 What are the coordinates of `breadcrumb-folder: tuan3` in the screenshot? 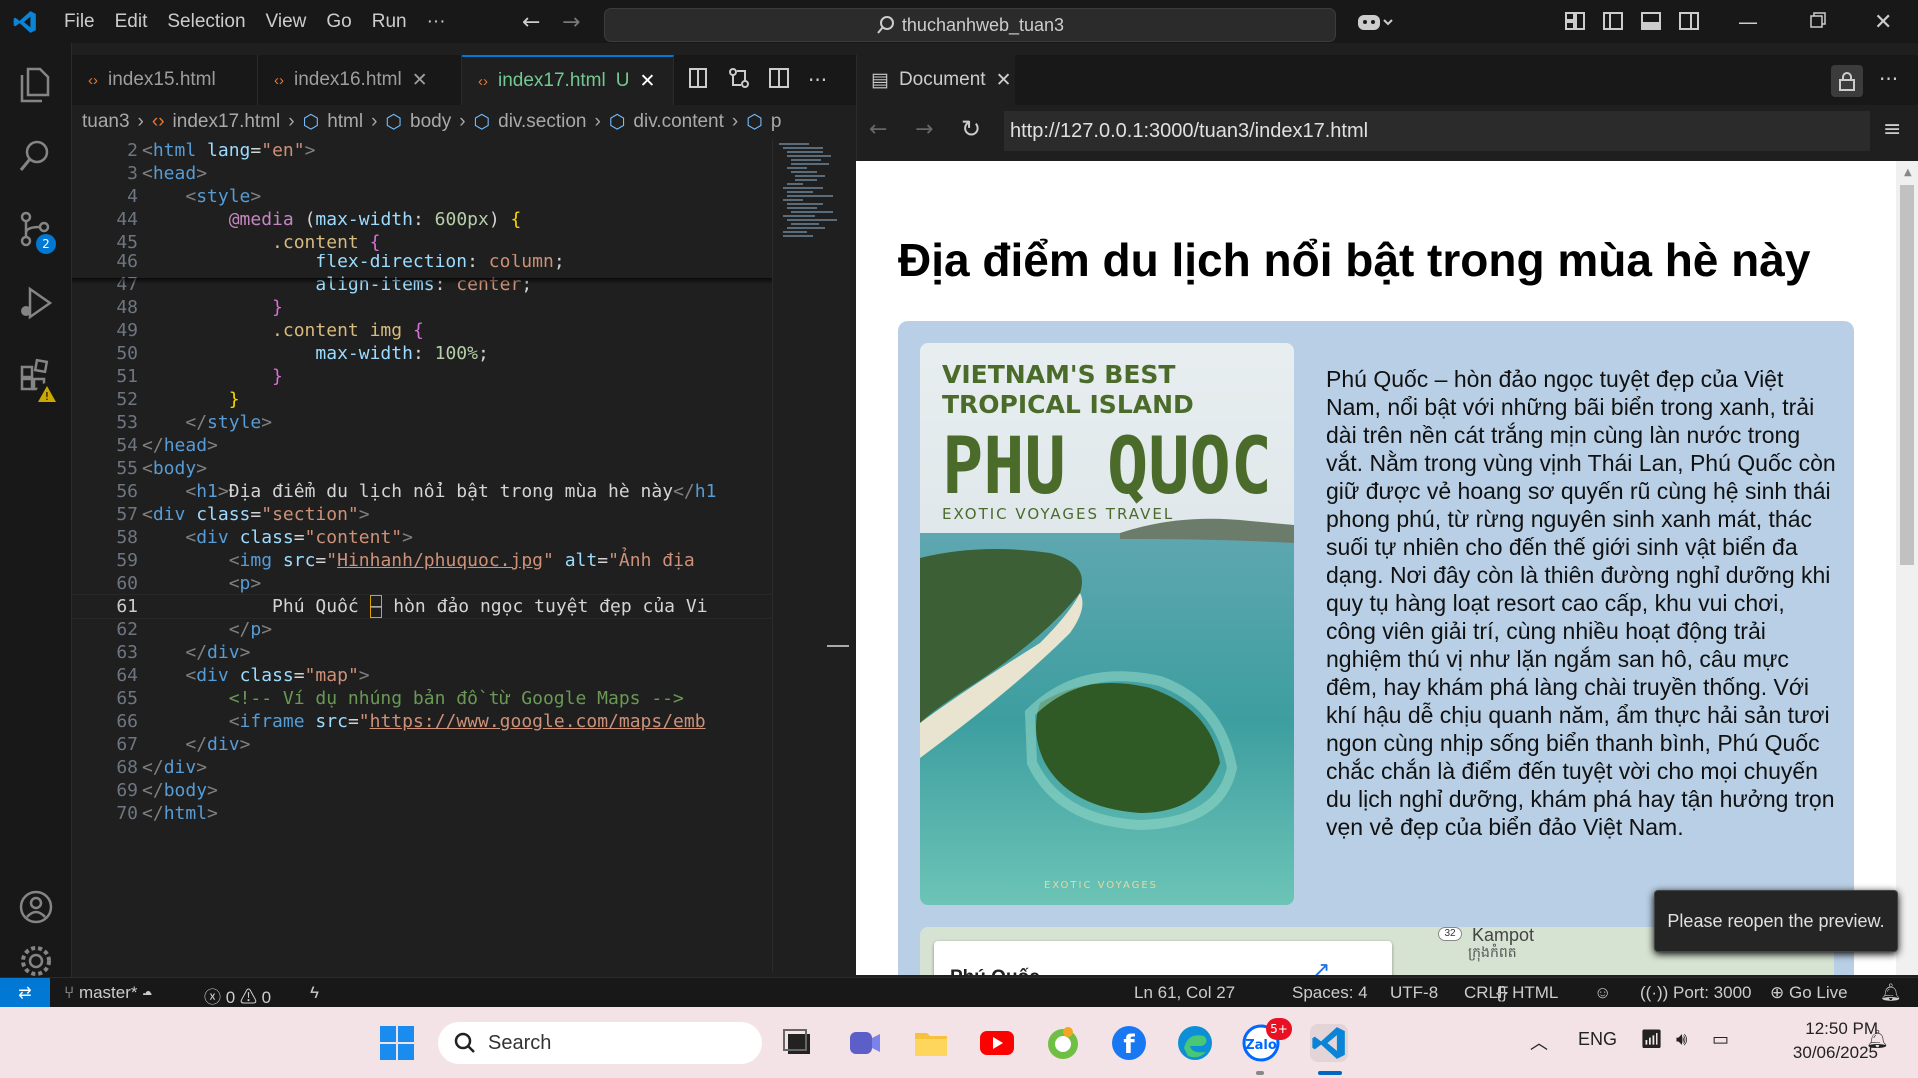 It's located at (106, 122).